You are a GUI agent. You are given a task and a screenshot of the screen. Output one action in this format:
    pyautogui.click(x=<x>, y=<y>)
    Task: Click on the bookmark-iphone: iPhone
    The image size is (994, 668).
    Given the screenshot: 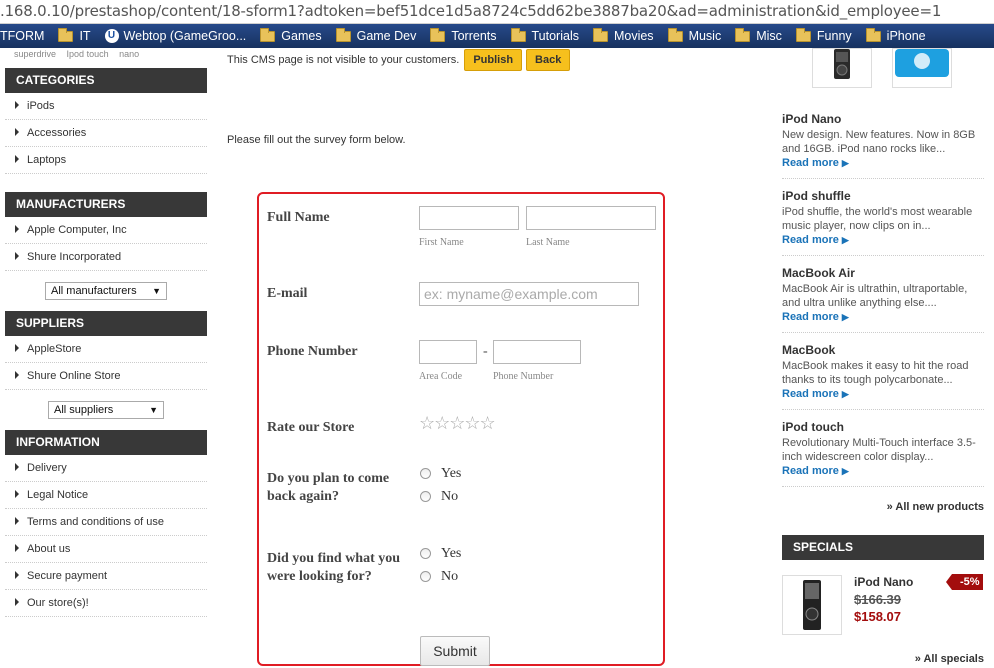 What is the action you would take?
    pyautogui.click(x=895, y=35)
    